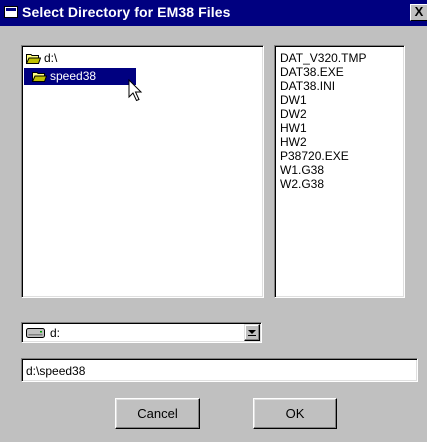 Image resolution: width=427 pixels, height=442 pixels. Describe the element at coordinates (302, 184) in the screenshot. I see `file-list-item: W2.G38` at that location.